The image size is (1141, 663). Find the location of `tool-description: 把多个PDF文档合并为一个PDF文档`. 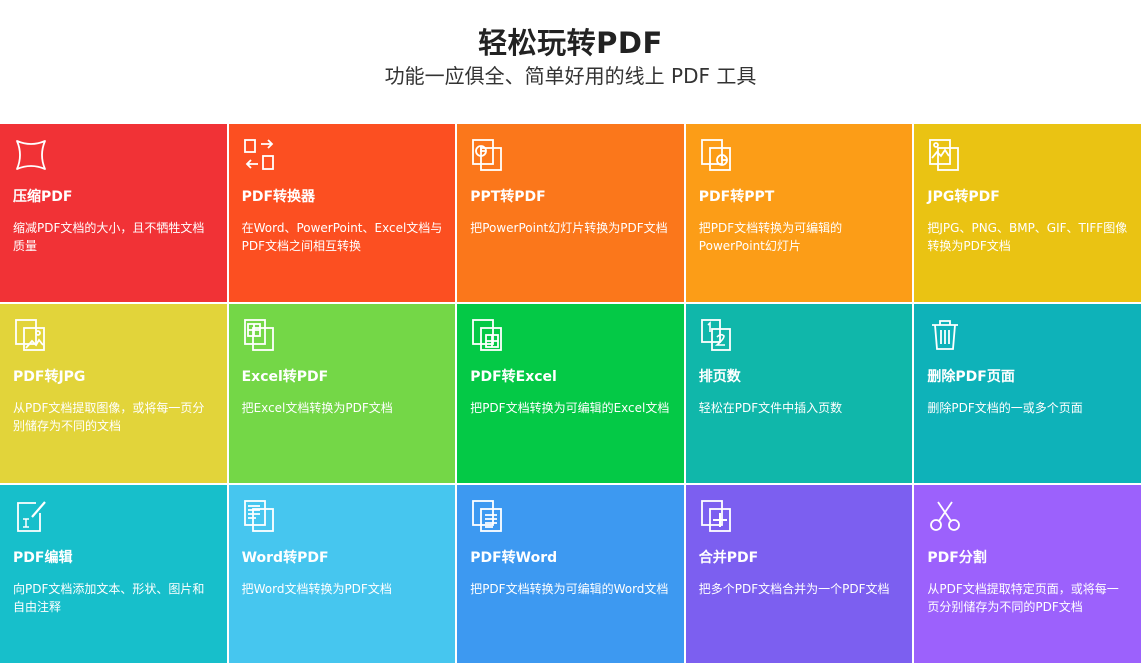

tool-description: 把多个PDF文档合并为一个PDF文档 is located at coordinates (794, 588).